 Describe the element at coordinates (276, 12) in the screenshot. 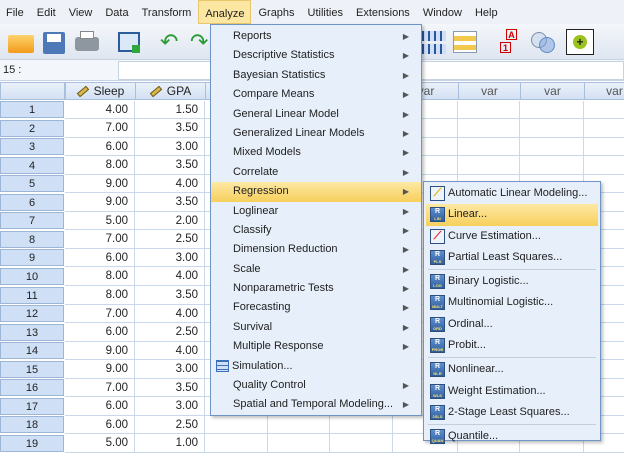

I see `menu-graphs: Graphs` at that location.